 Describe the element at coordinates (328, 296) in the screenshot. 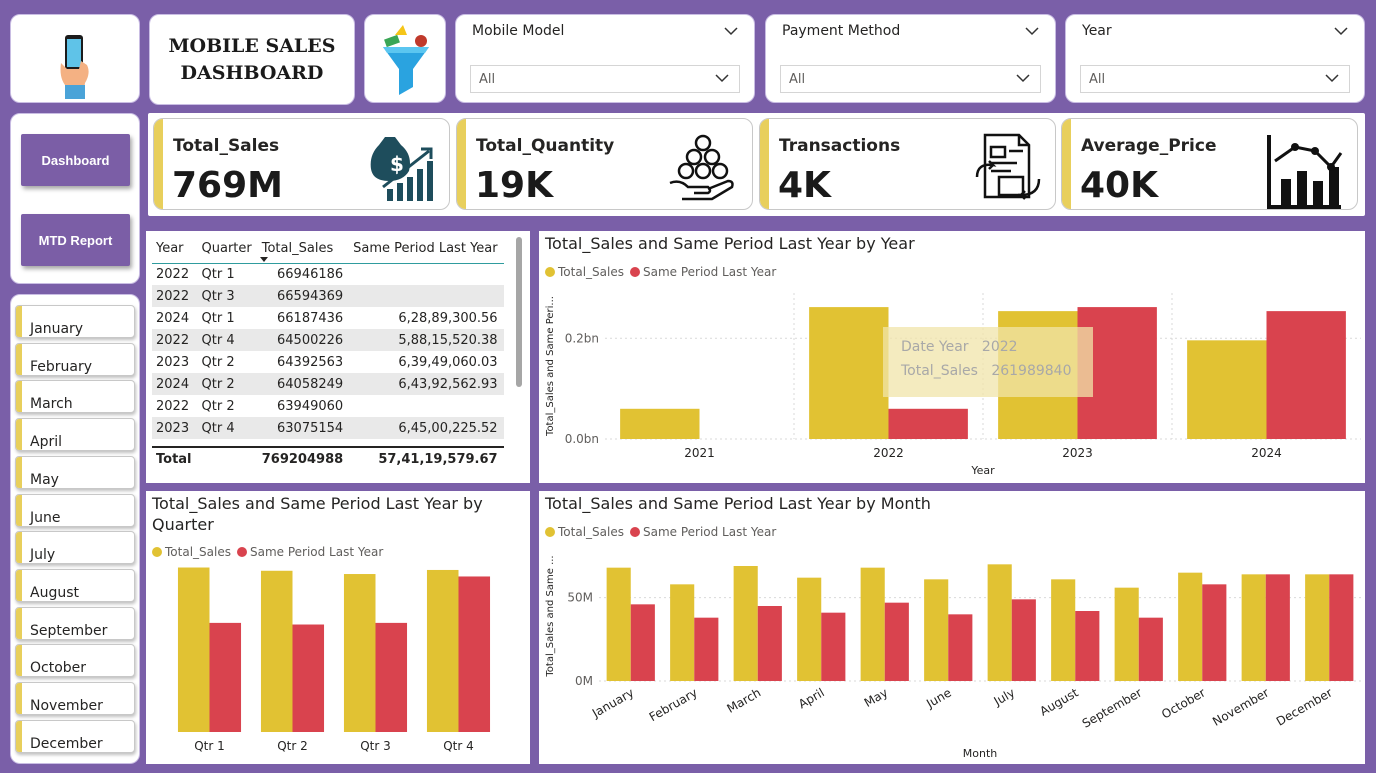

I see `table-row: 2022 Qtr 3 66594369` at that location.